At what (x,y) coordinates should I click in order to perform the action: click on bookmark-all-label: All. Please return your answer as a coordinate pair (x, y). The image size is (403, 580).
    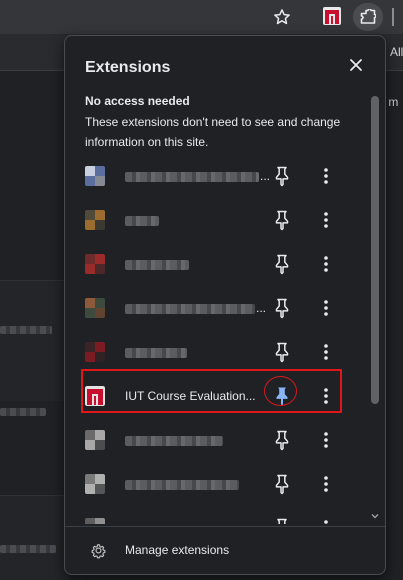
    Looking at the image, I should click on (396, 52).